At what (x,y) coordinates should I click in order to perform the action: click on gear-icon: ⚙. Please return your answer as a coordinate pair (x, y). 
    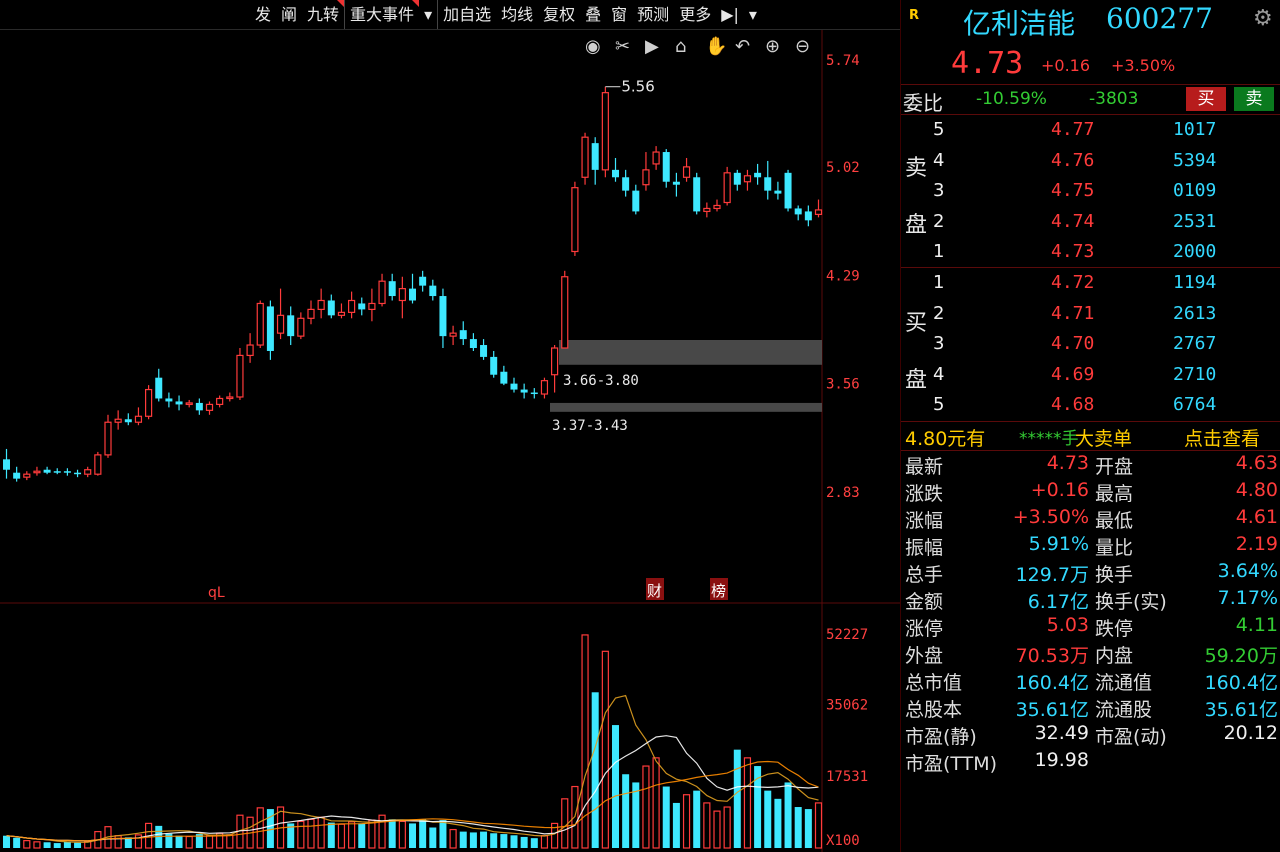
    Looking at the image, I should click on (1263, 18).